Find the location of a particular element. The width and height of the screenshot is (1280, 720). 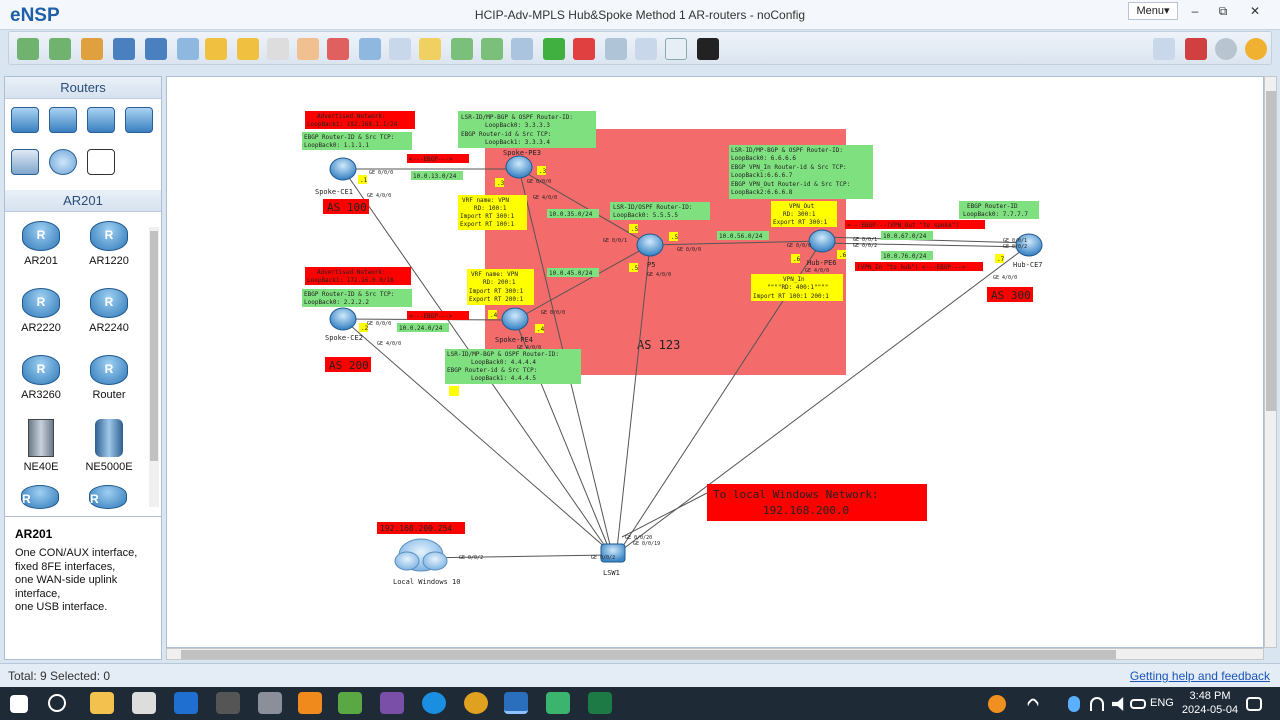

ar201-header: AR201 is located at coordinates (83, 201).